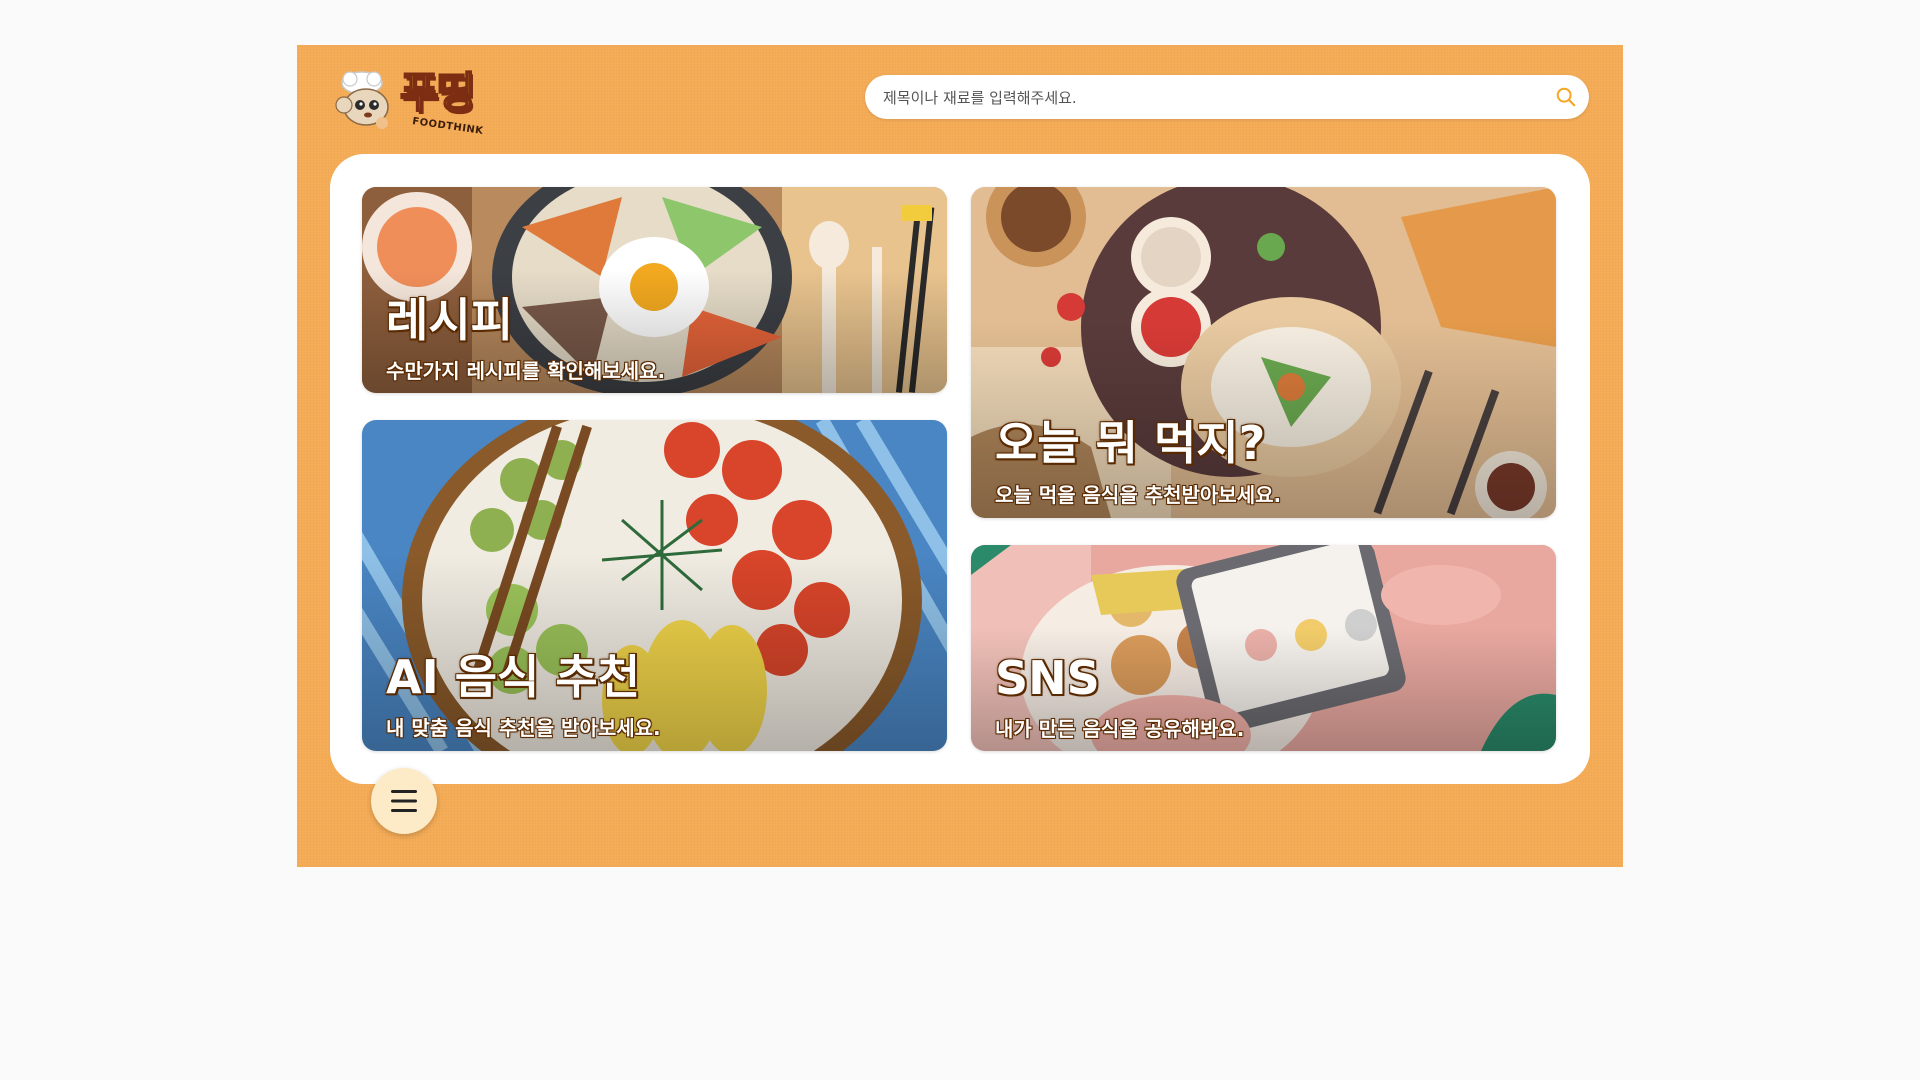 Image resolution: width=1920 pixels, height=1080 pixels. Describe the element at coordinates (1263, 352) in the screenshot. I see `today-menu-card: 오늘 뭐 먹지? 오늘 먹을 음식을 추천받아보세요.` at that location.